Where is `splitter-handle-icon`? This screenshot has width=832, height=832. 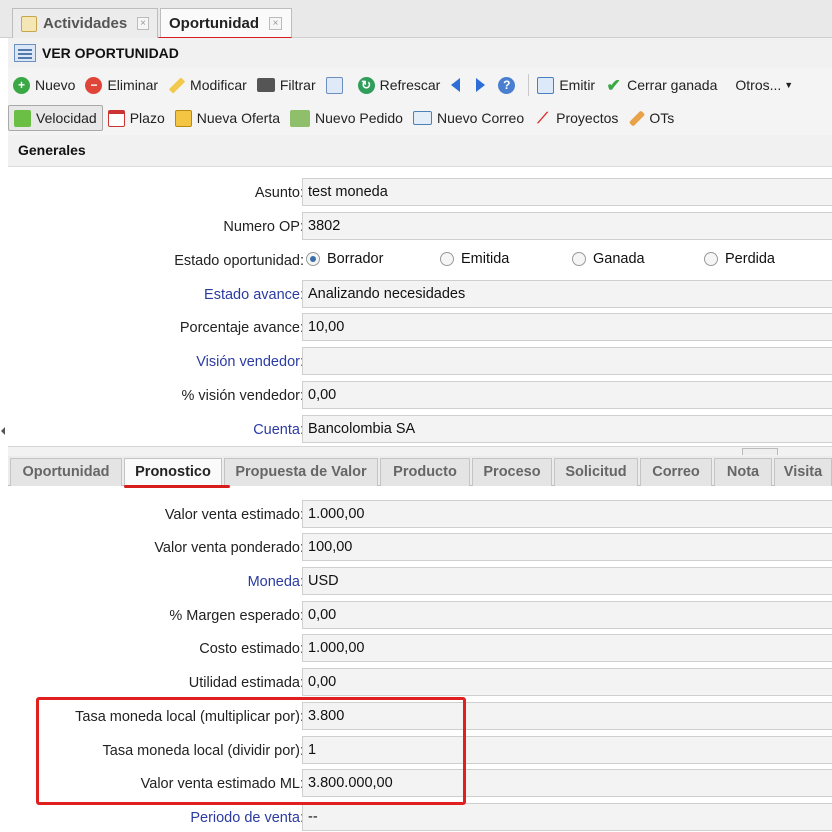 splitter-handle-icon is located at coordinates (760, 451).